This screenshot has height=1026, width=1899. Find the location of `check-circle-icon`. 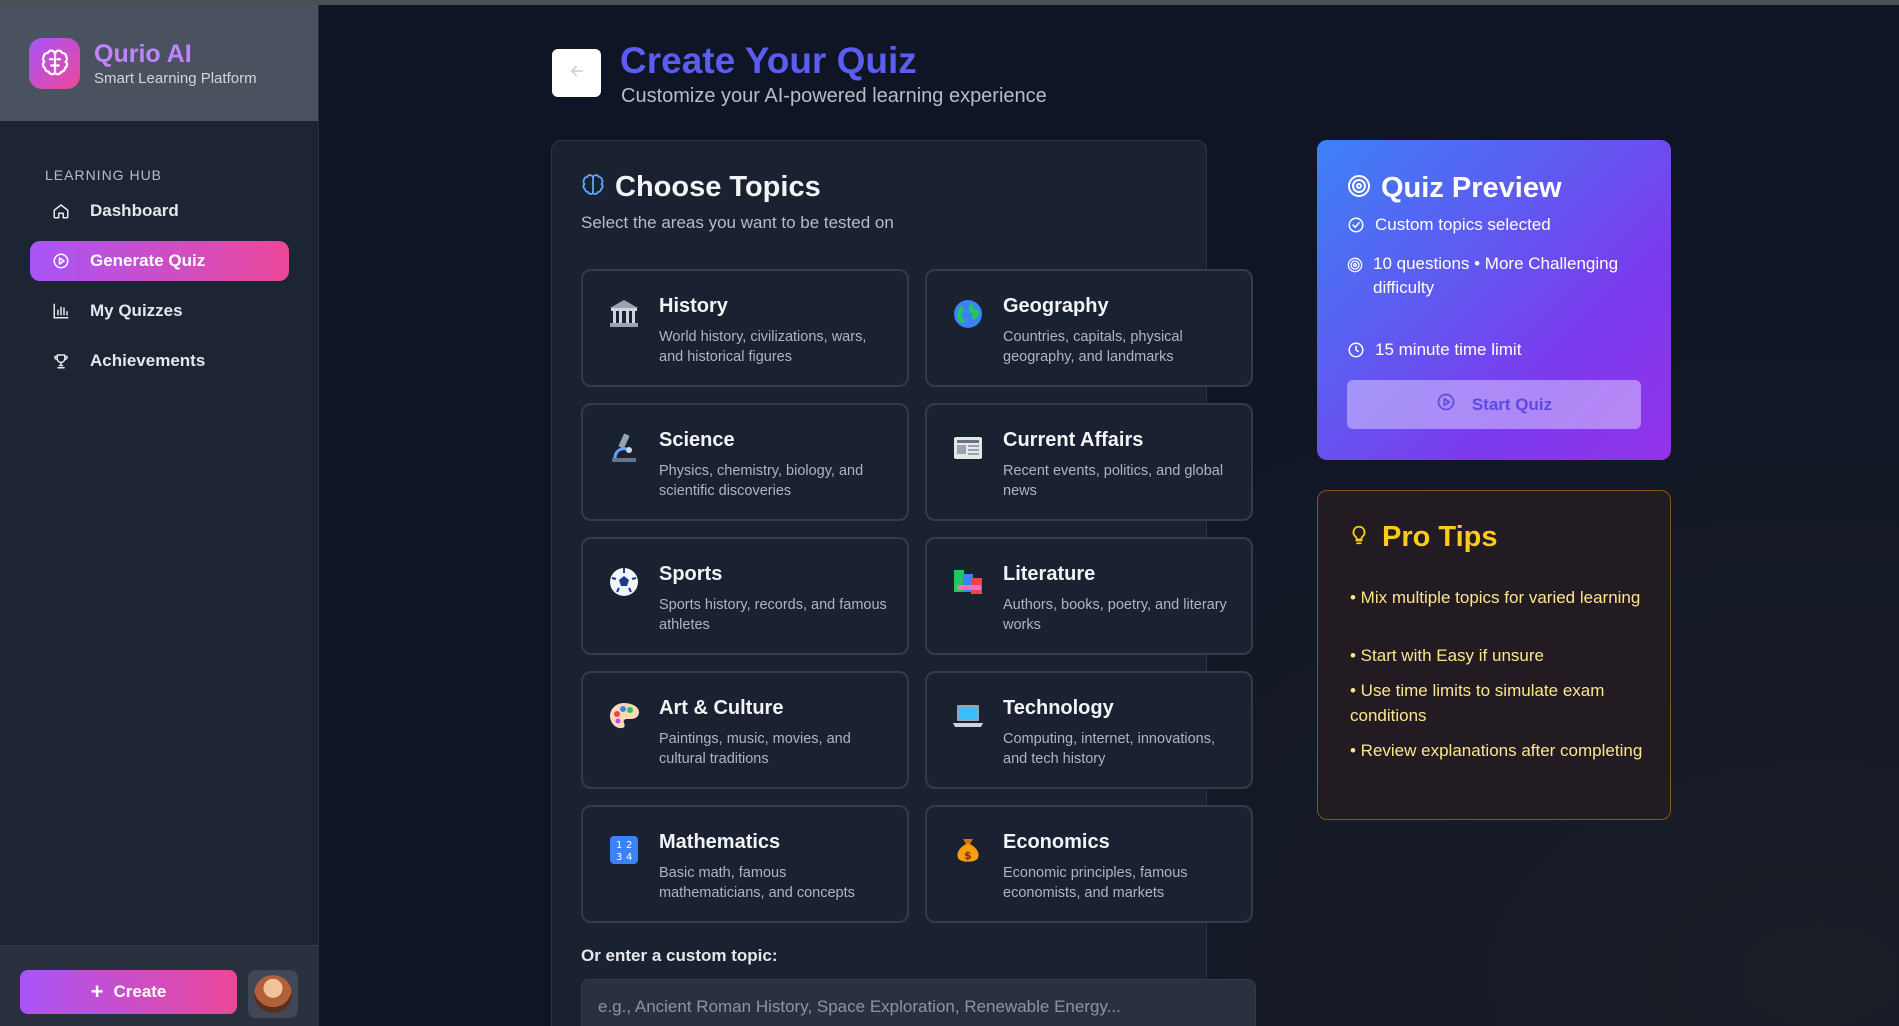

check-circle-icon is located at coordinates (1356, 228).